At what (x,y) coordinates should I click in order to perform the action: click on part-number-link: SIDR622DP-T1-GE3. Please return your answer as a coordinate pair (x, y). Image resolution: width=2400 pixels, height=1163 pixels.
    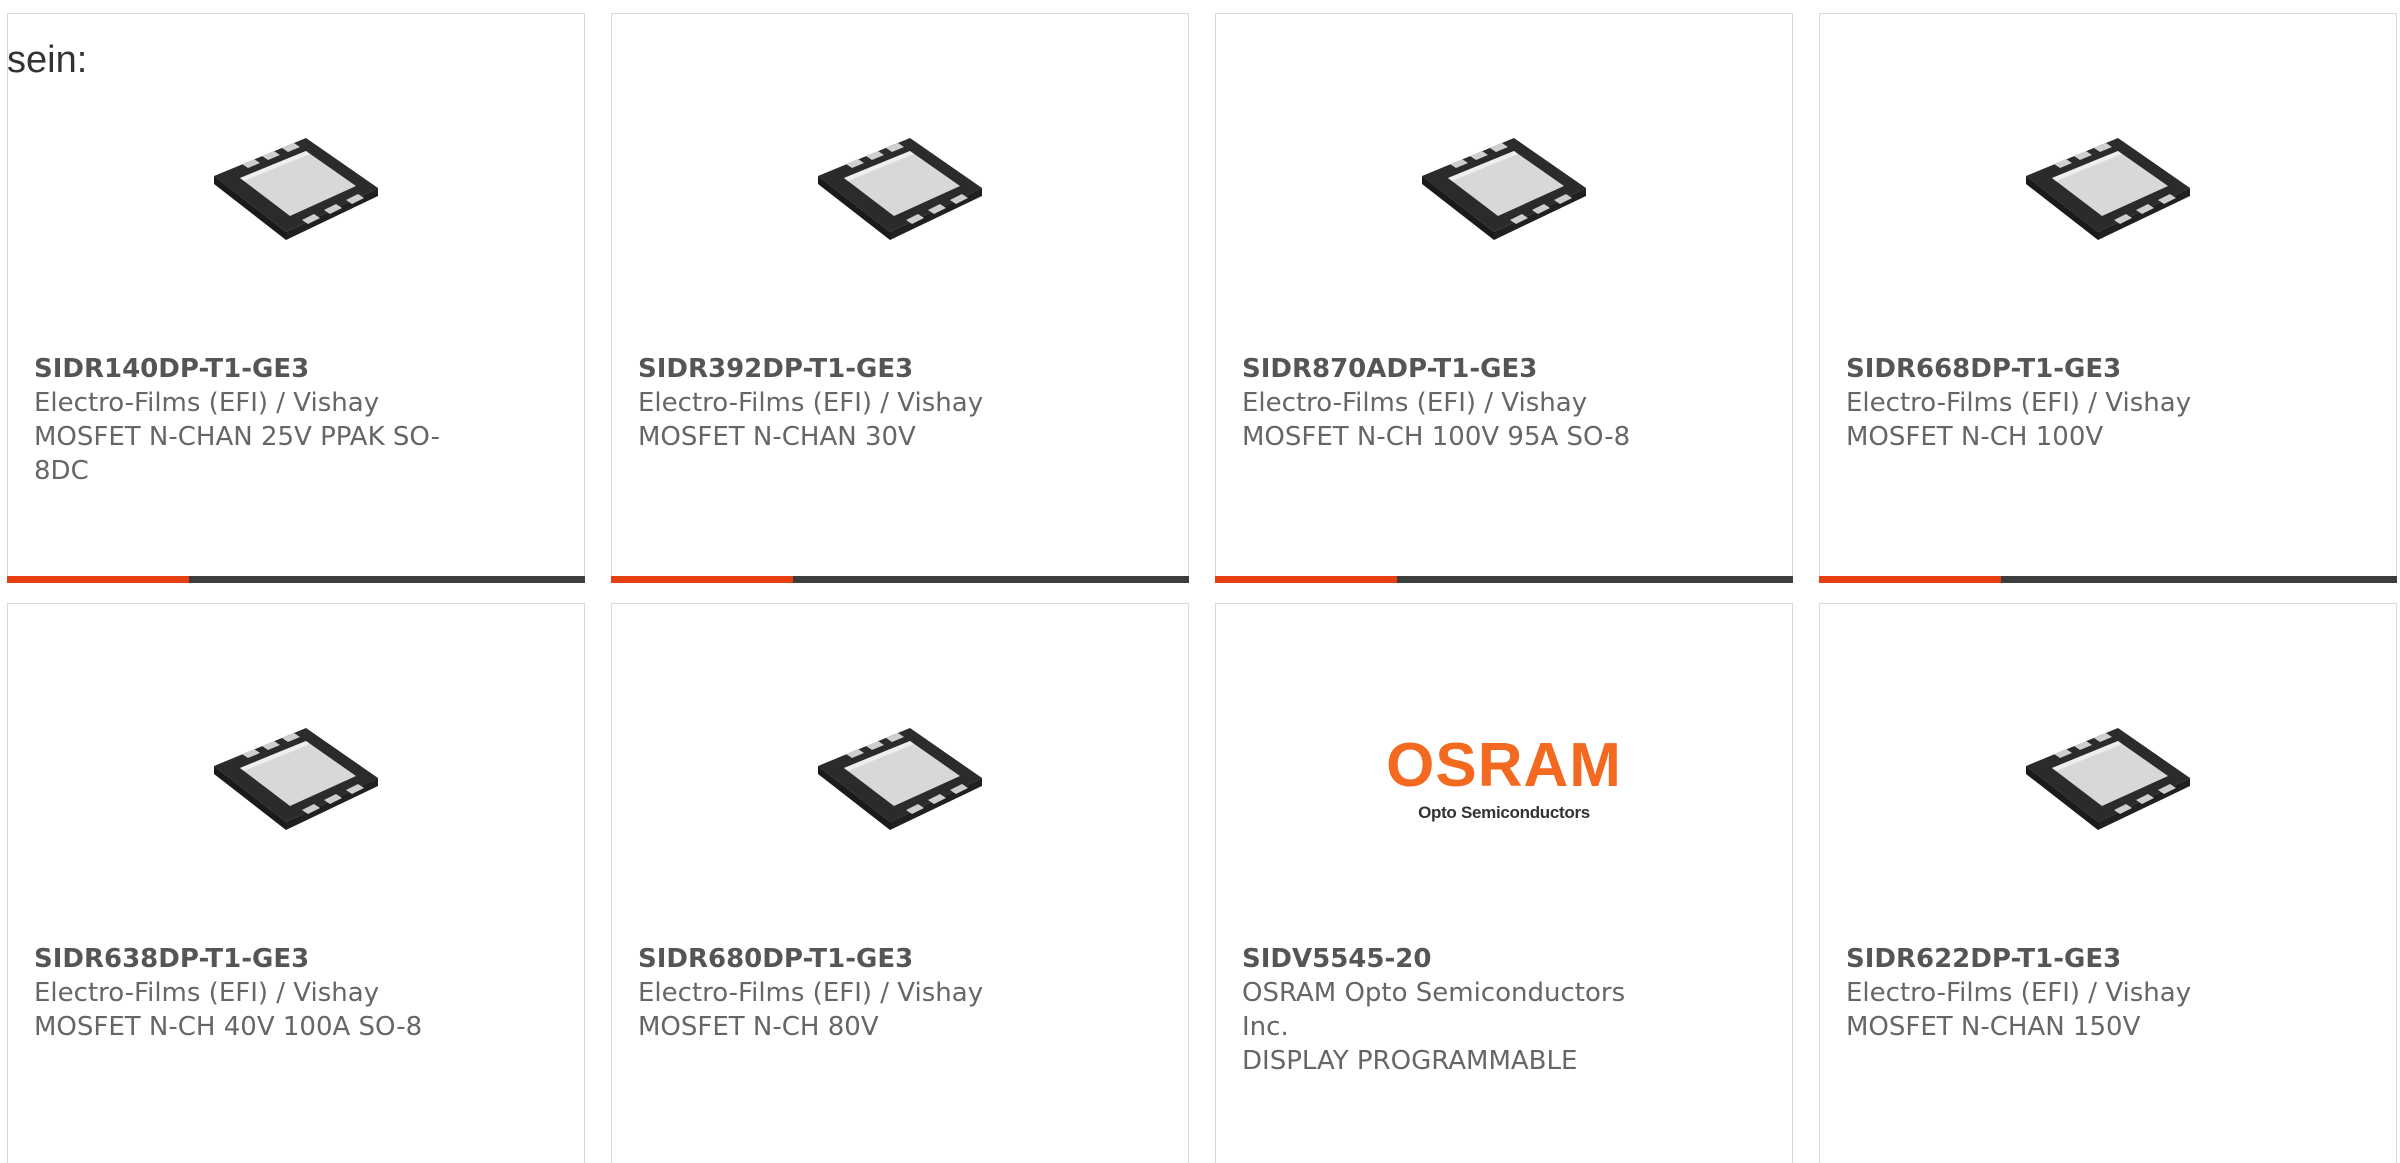
    Looking at the image, I should click on (2056, 959).